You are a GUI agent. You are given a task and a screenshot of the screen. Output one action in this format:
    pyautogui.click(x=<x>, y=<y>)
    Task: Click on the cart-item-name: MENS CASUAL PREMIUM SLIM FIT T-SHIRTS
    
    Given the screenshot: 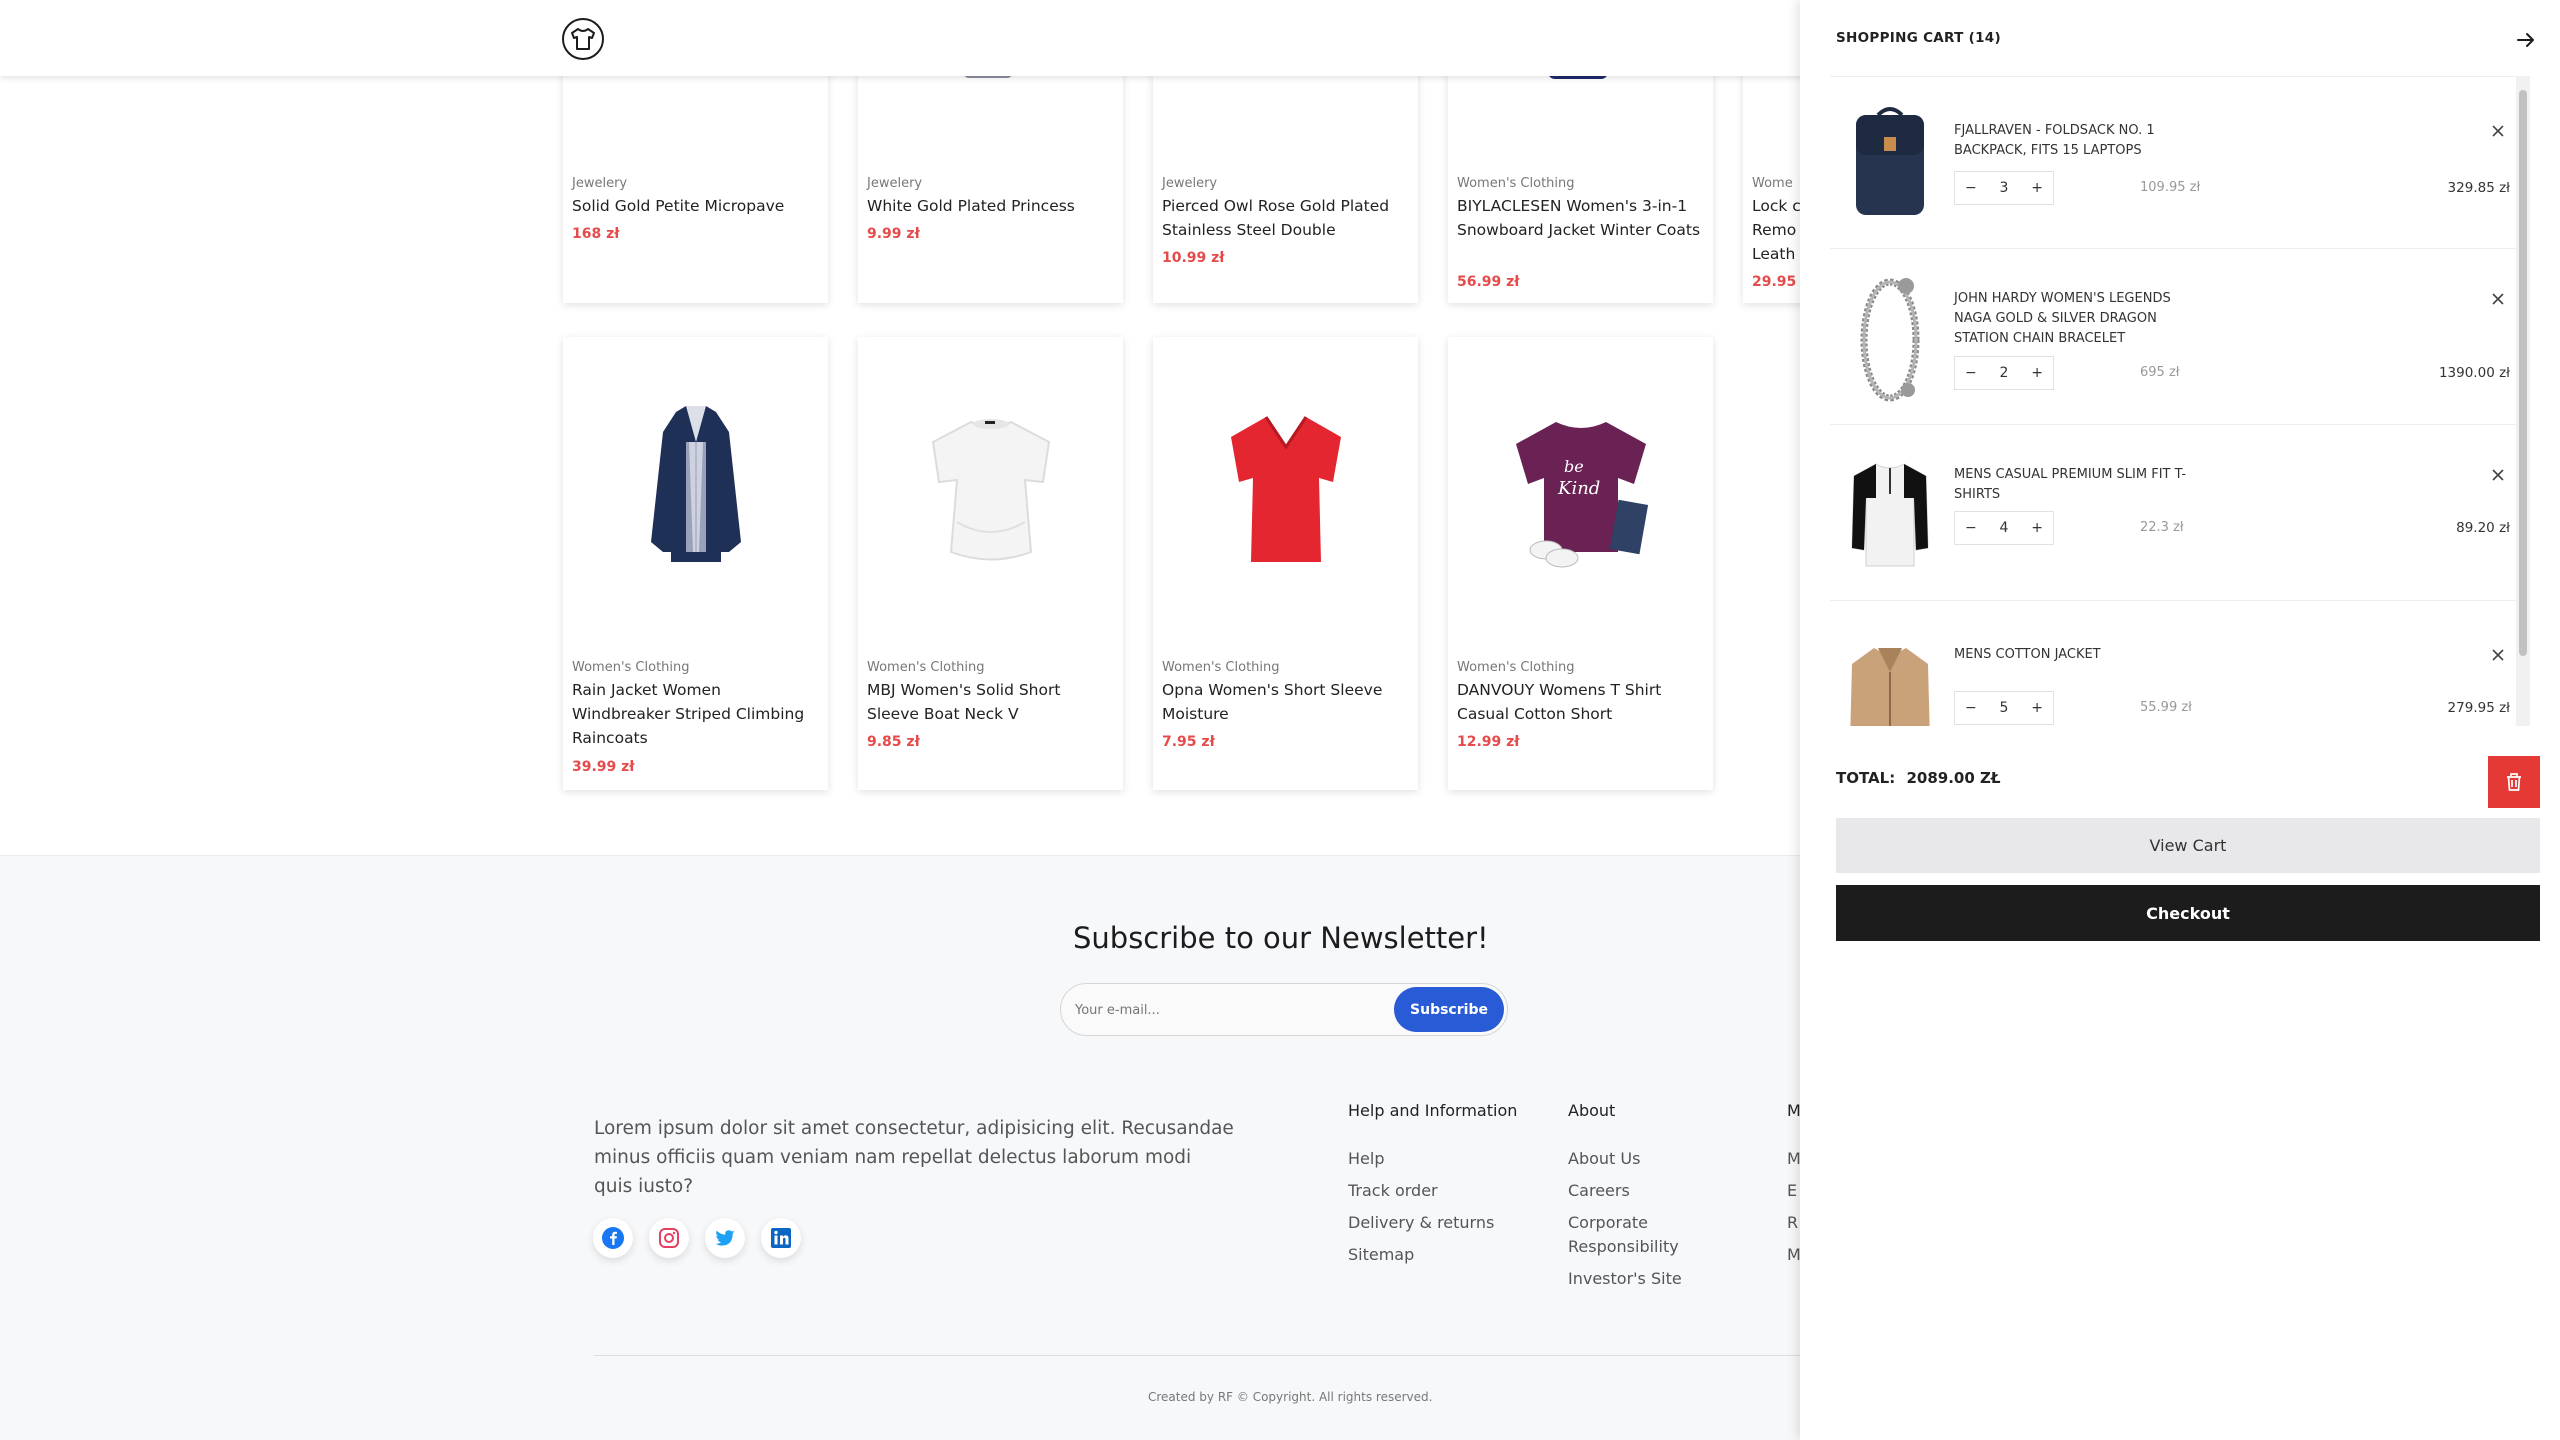 What is the action you would take?
    pyautogui.click(x=2070, y=484)
    